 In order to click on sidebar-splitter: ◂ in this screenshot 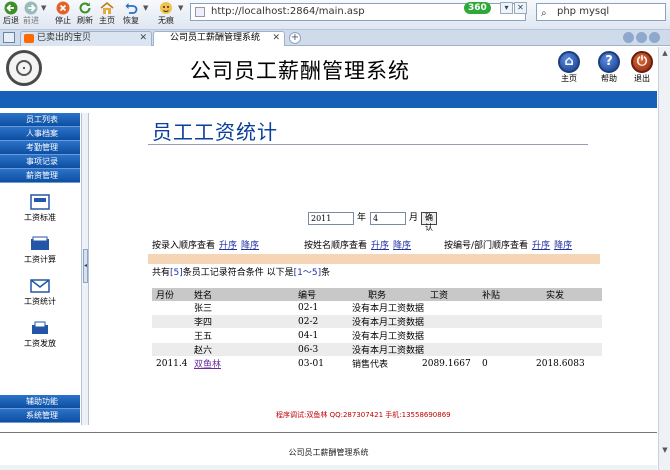, I will do `click(85, 269)`.